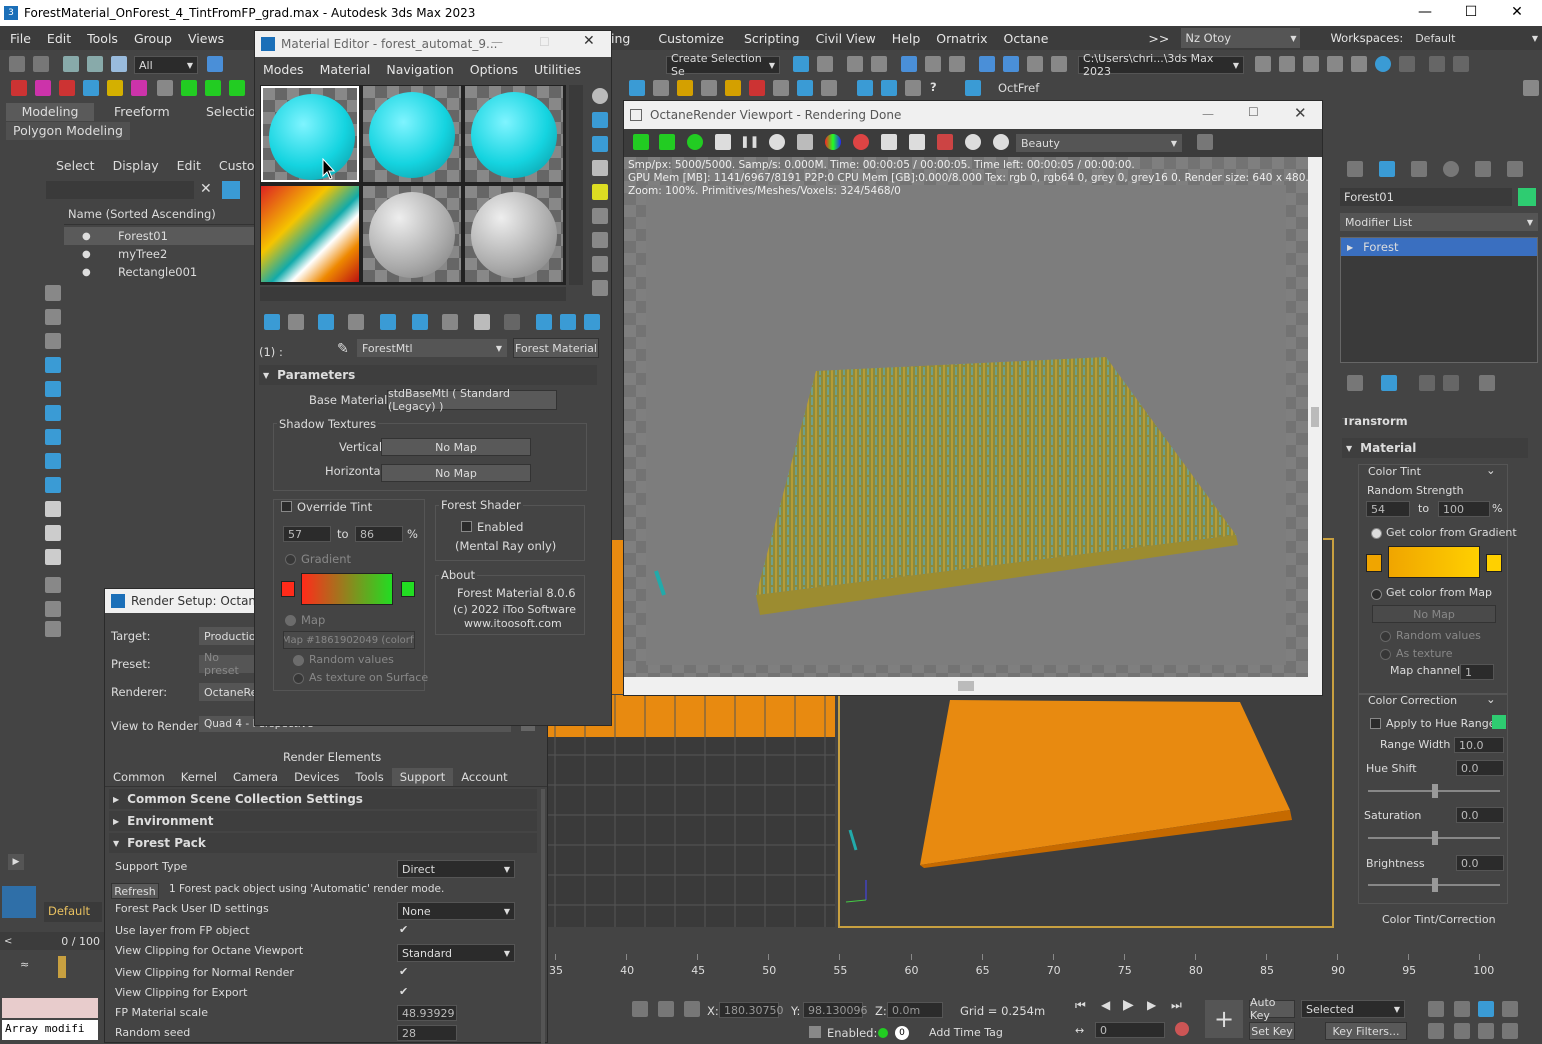 Image resolution: width=1542 pixels, height=1044 pixels. I want to click on filter-groups-icon, so click(53, 365).